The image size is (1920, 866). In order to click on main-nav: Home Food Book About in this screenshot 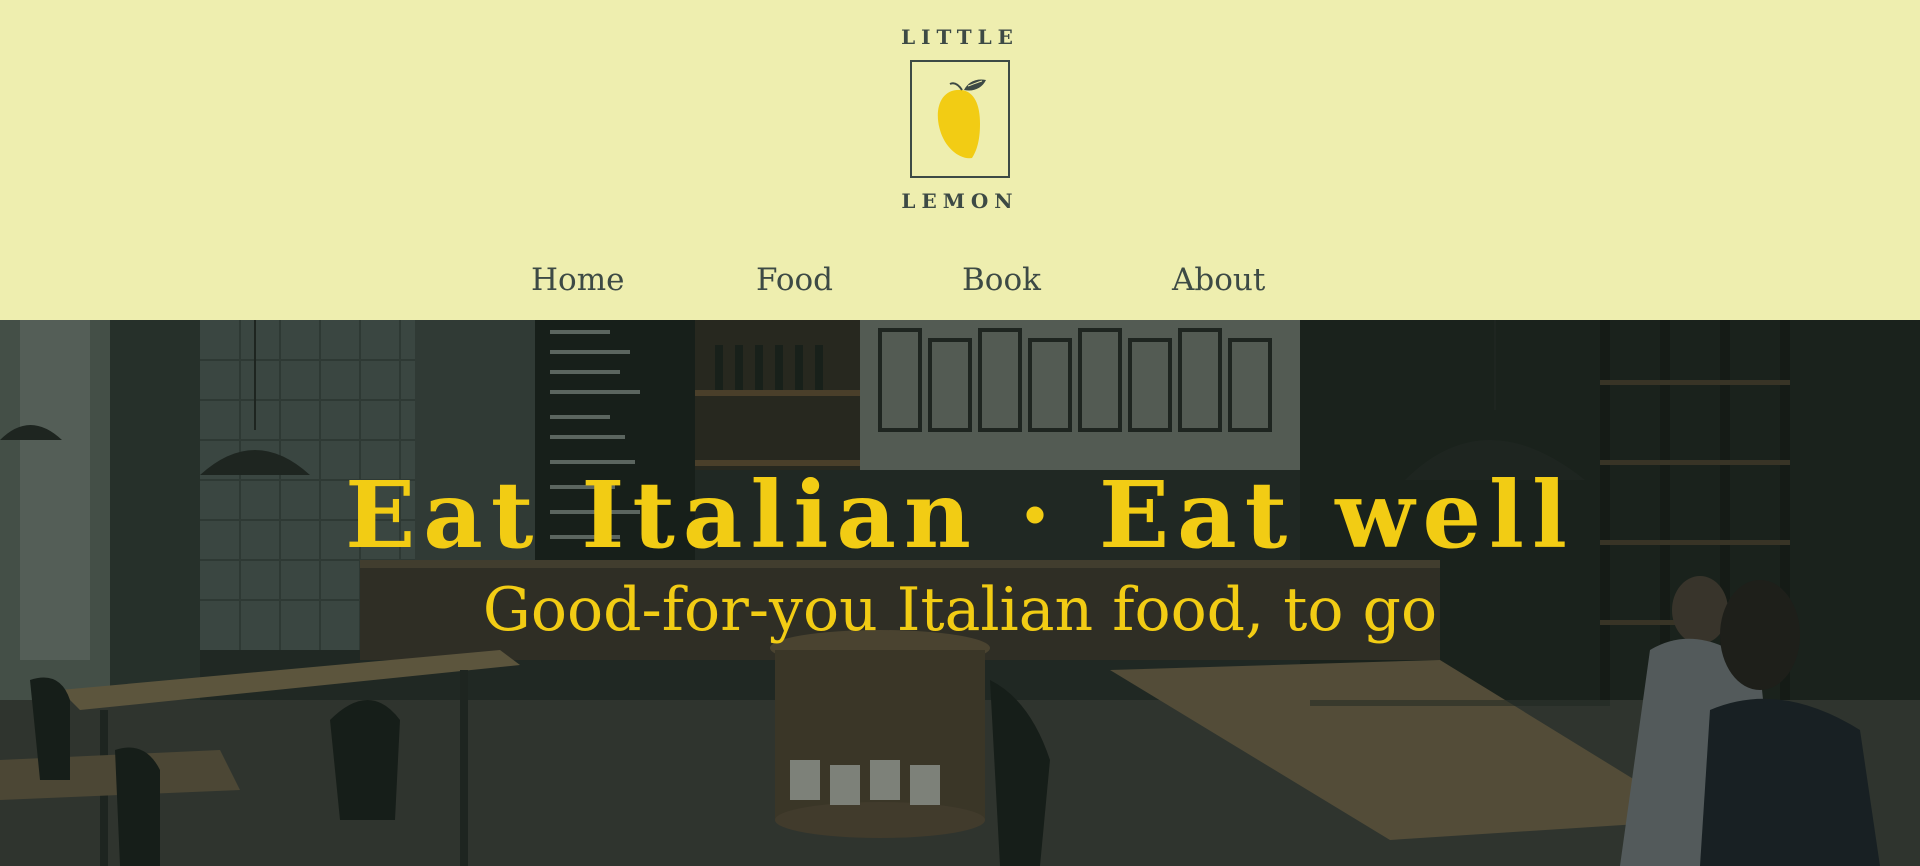, I will do `click(960, 280)`.